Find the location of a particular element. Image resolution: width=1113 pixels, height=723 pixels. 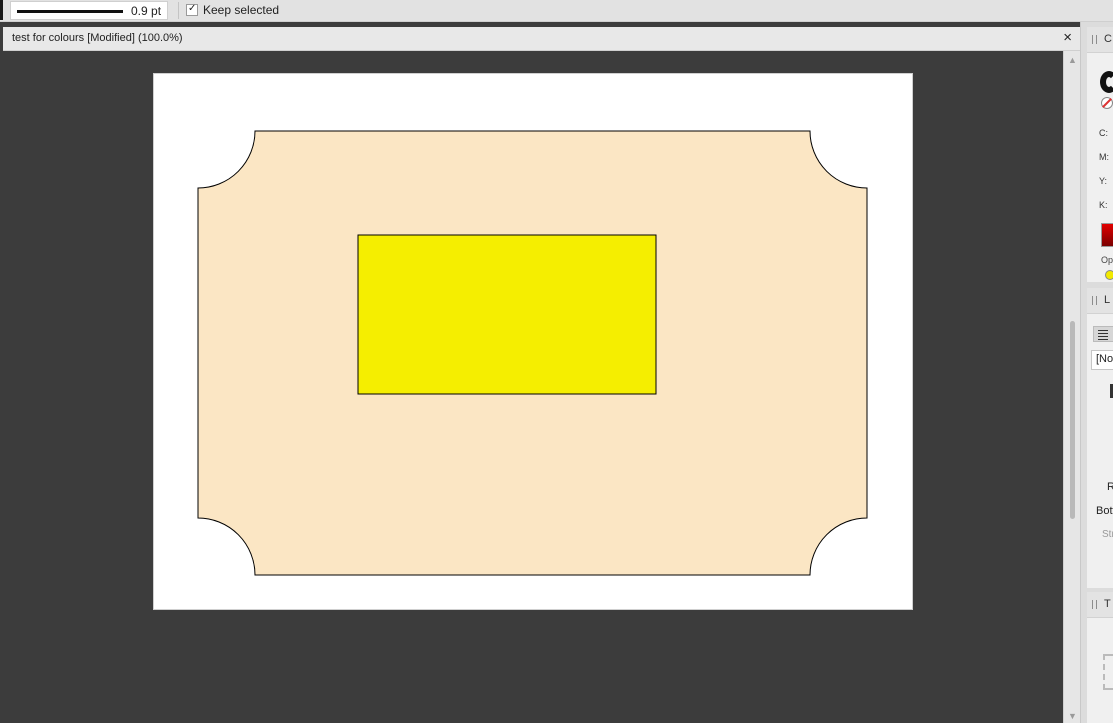

keep-selected-checkbox: ✓ is located at coordinates (192, 9).